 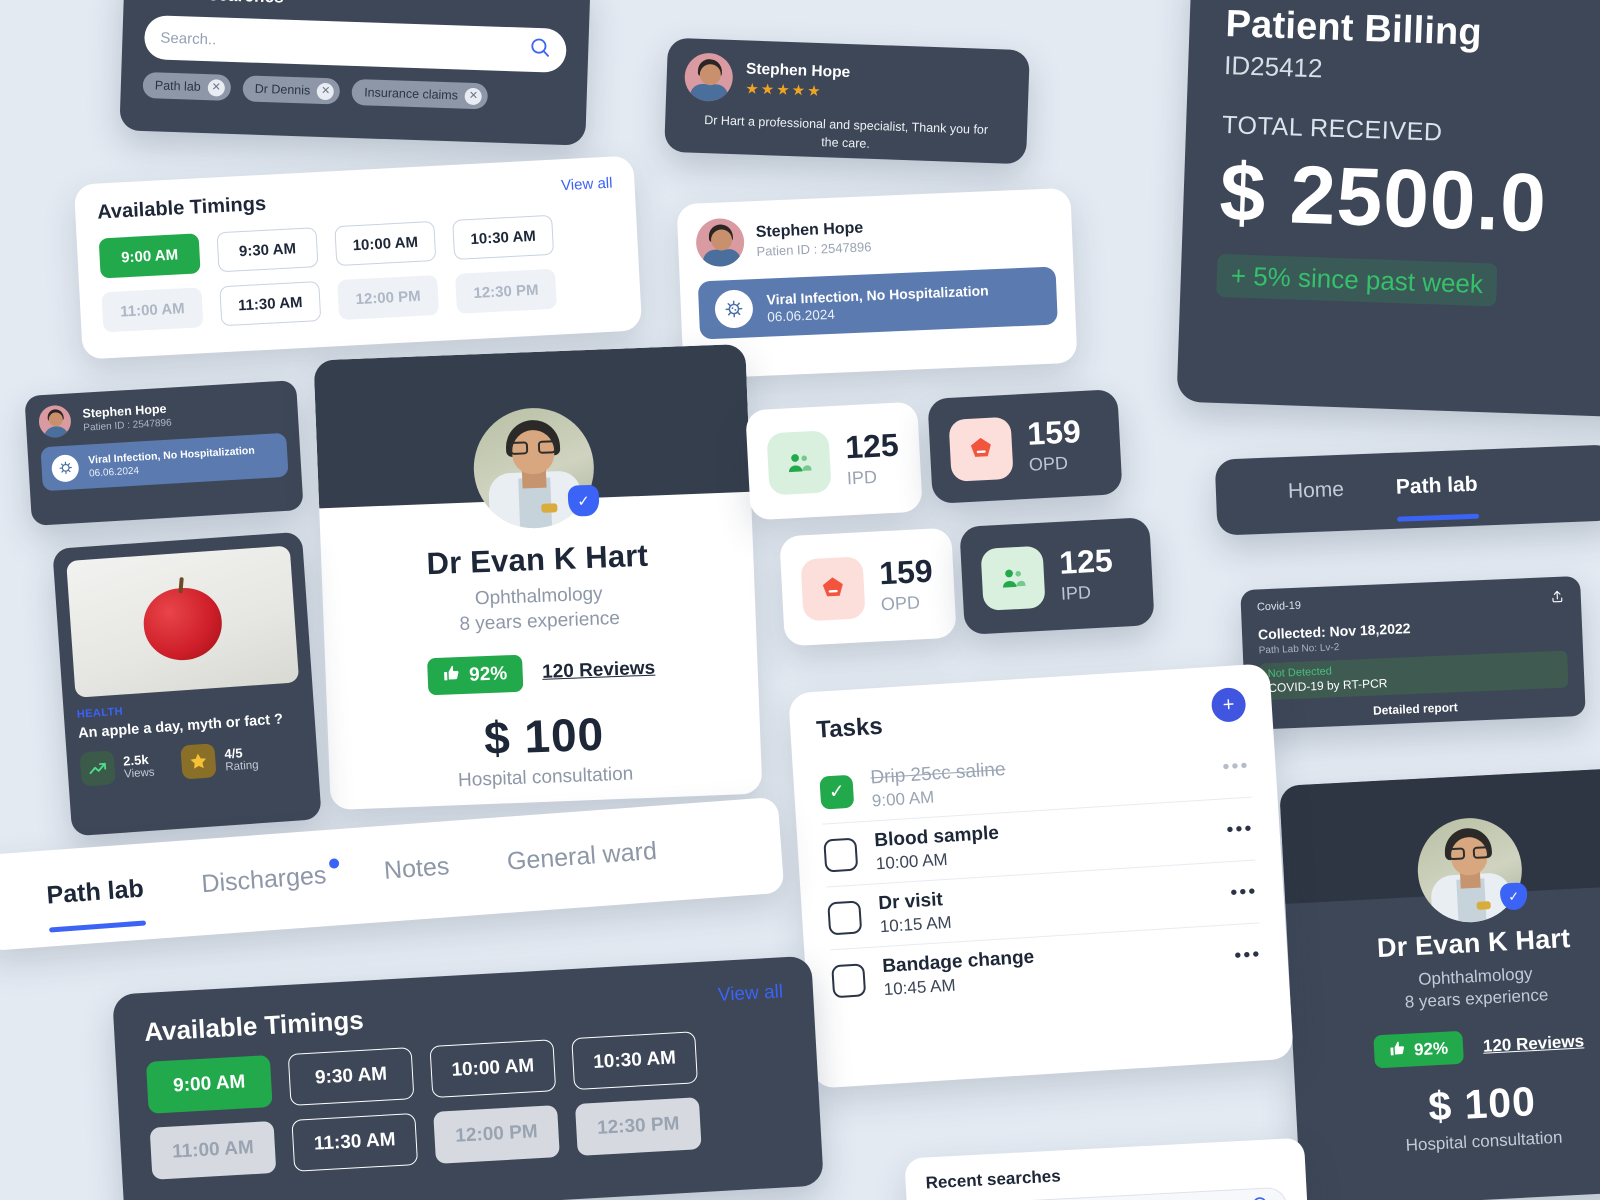 I want to click on doctor-avatar-wrap: ✓, so click(x=1471, y=870).